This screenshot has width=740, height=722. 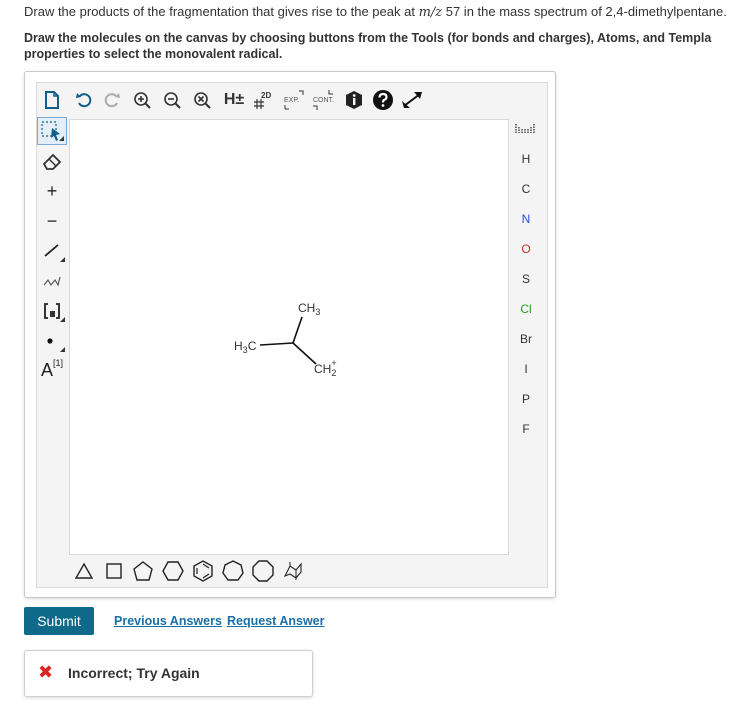 I want to click on atom-f-button: F, so click(x=526, y=429).